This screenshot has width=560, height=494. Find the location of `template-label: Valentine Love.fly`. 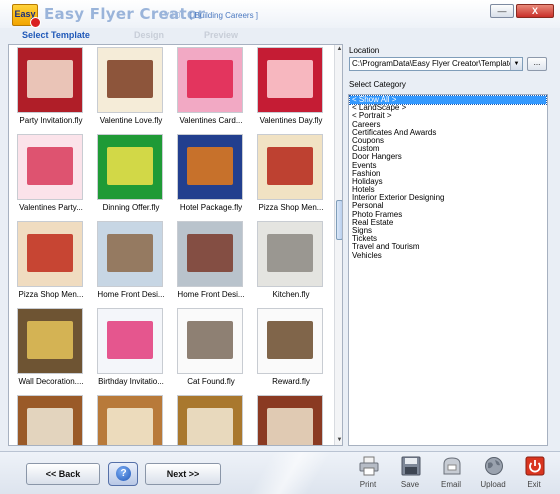

template-label: Valentine Love.fly is located at coordinates (131, 120).